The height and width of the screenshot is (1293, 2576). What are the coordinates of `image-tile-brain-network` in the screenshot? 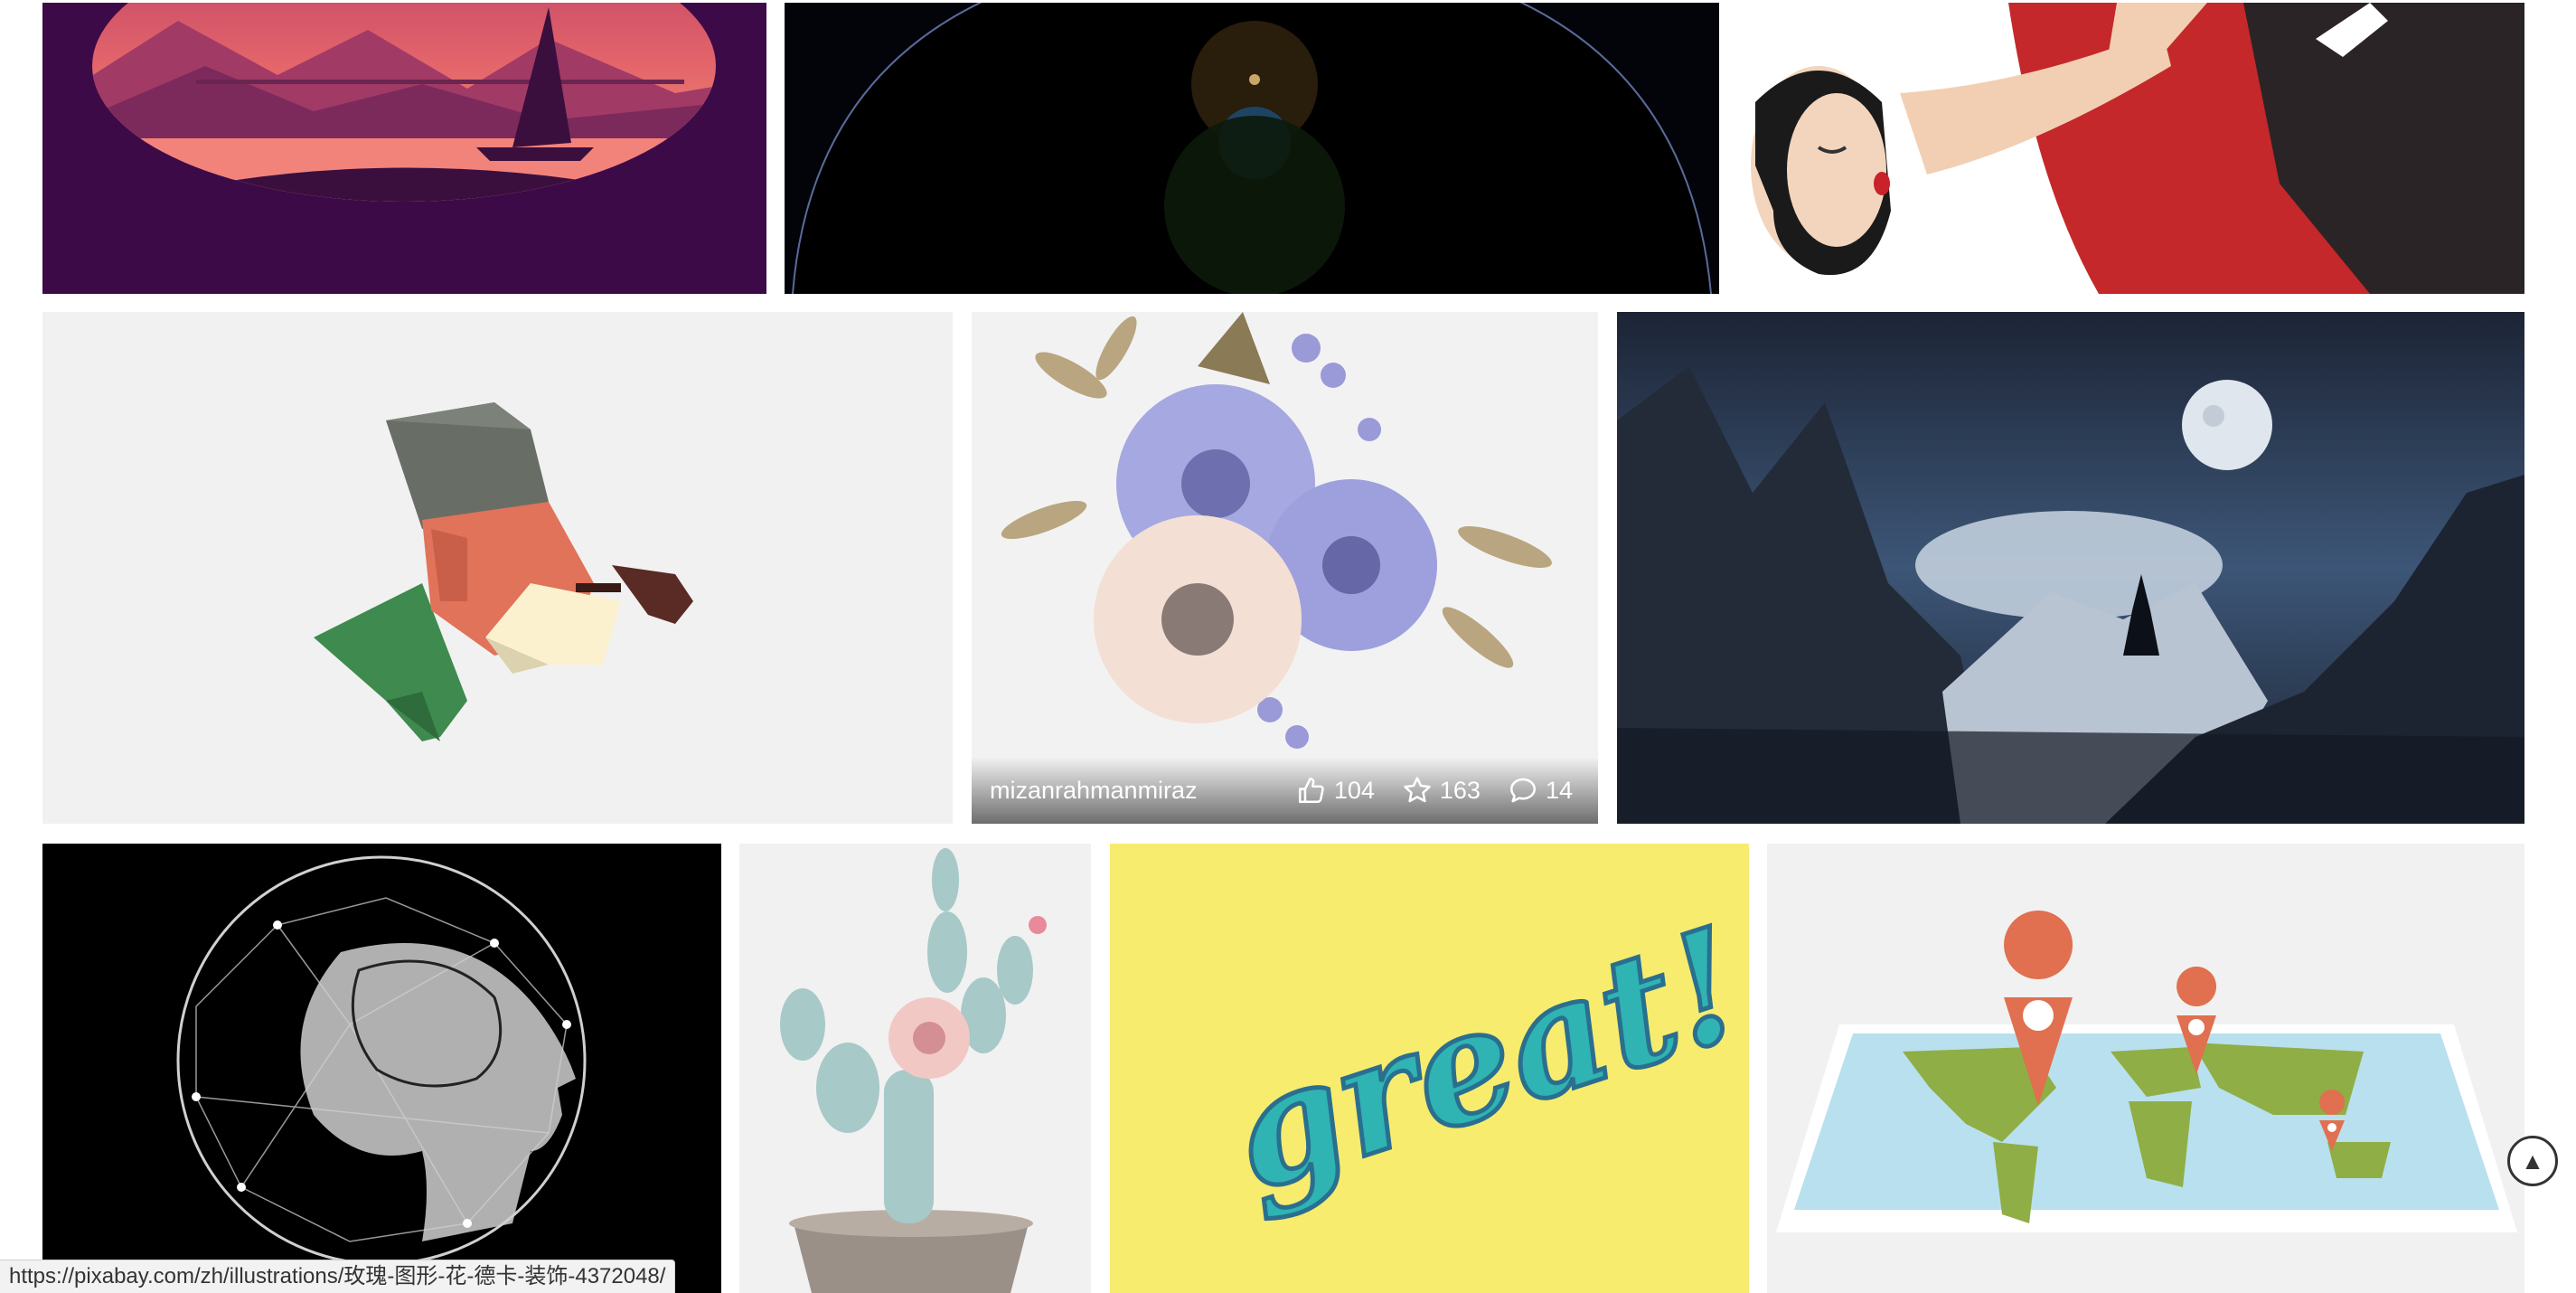 It's located at (382, 1068).